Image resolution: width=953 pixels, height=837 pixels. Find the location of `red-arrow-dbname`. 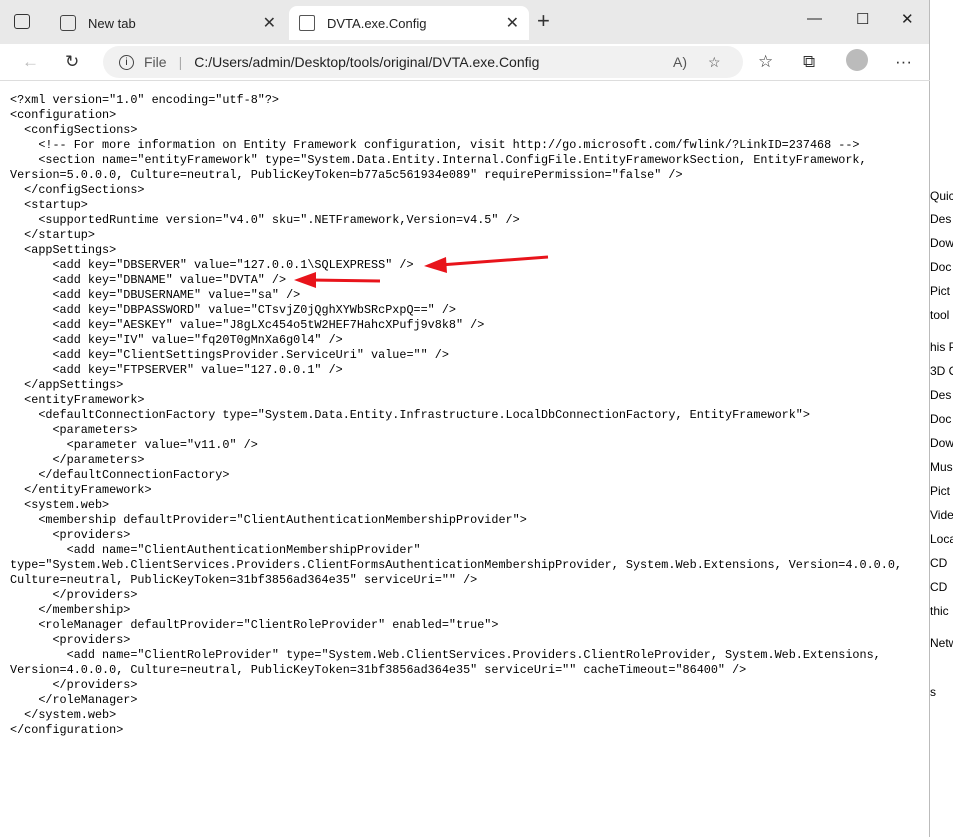

red-arrow-dbname is located at coordinates (337, 280).